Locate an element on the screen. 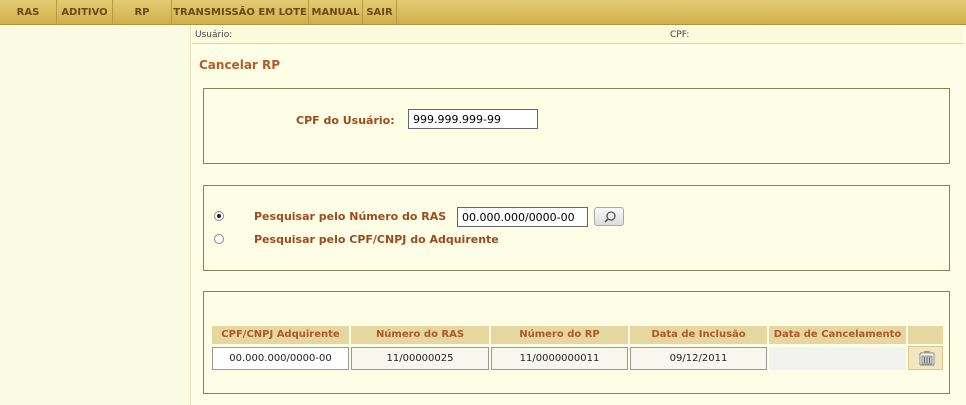 This screenshot has width=966, height=405. menu-manual: MANUAL is located at coordinates (336, 12).